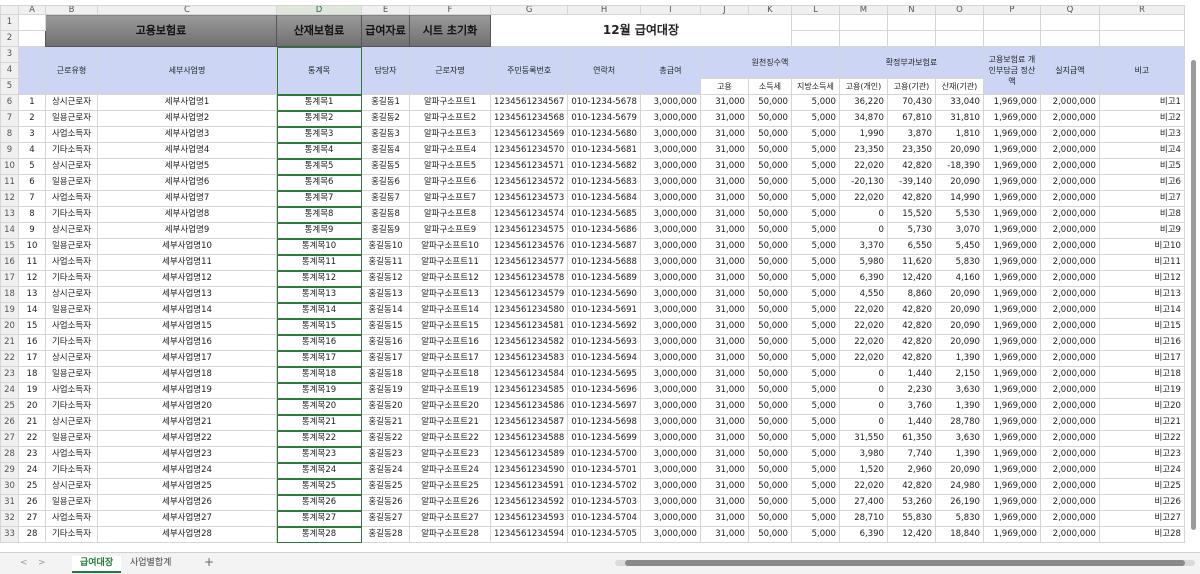 The image size is (1200, 574). Describe the element at coordinates (319, 70) in the screenshot. I see `header-account: 통계목` at that location.